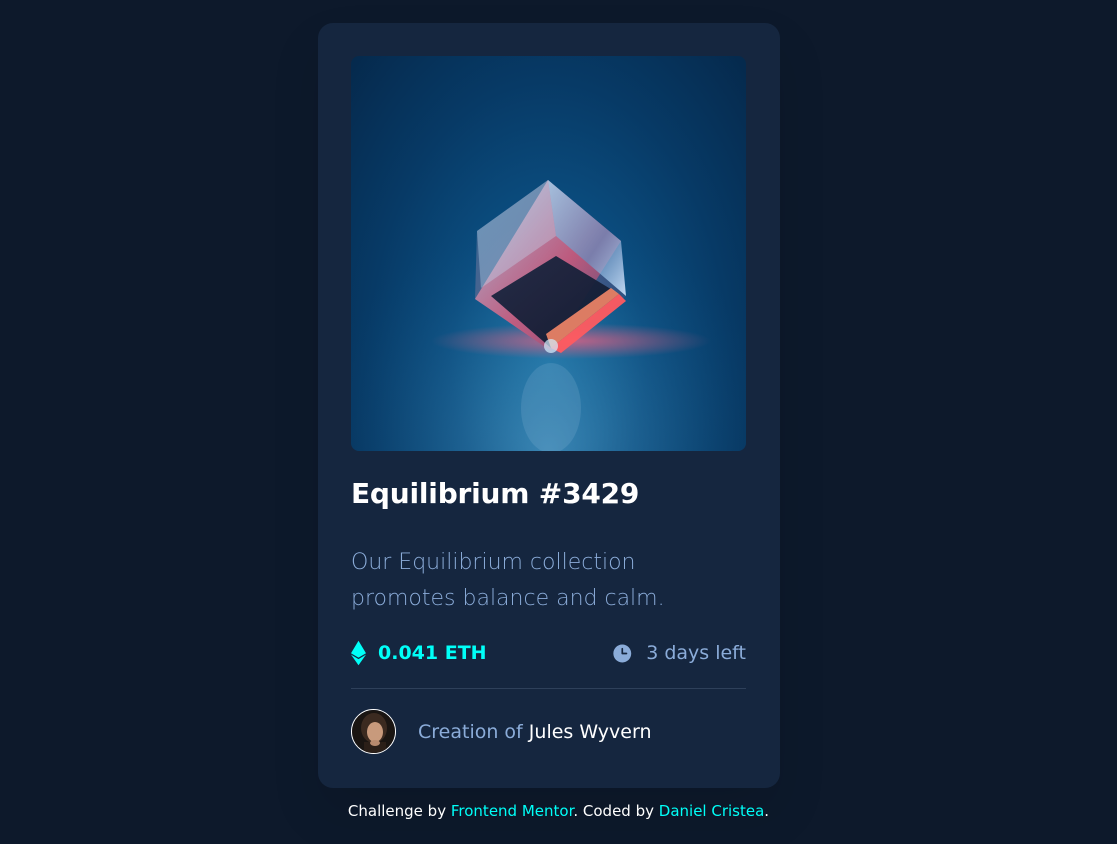 This screenshot has height=844, width=1117. What do you see at coordinates (495, 493) in the screenshot?
I see `nft-title: Equilibrium #3429` at bounding box center [495, 493].